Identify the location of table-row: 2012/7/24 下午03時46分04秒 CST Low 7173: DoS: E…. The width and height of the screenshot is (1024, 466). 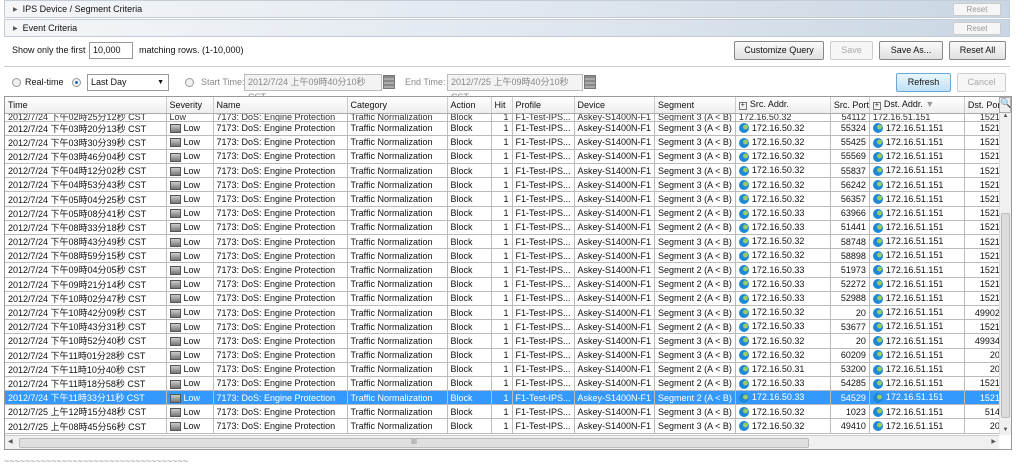
(504, 157).